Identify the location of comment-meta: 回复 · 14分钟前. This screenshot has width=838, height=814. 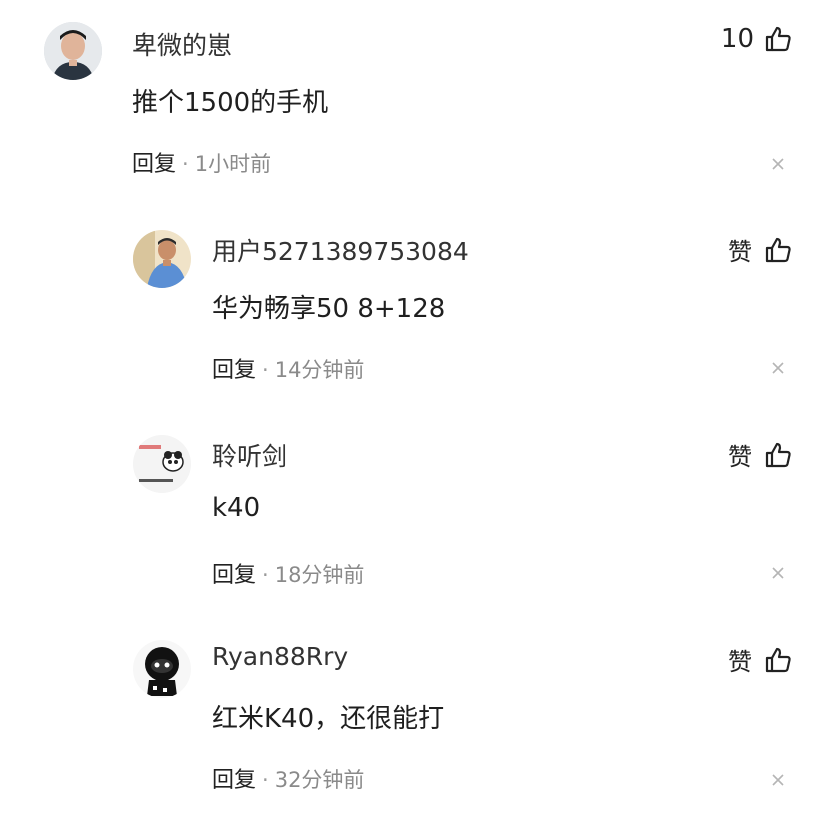
(288, 368).